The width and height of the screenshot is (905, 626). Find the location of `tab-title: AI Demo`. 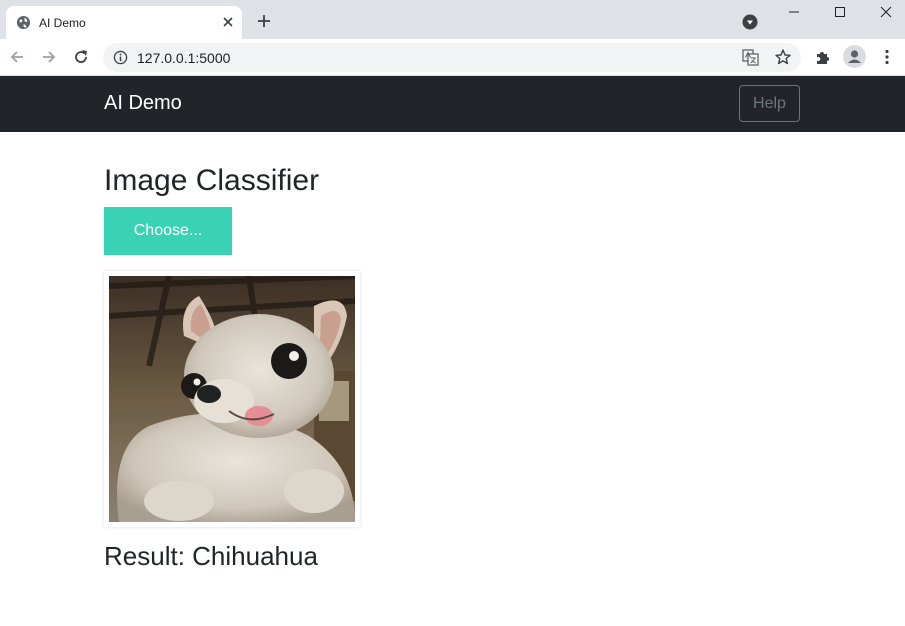

tab-title: AI Demo is located at coordinates (62, 23).